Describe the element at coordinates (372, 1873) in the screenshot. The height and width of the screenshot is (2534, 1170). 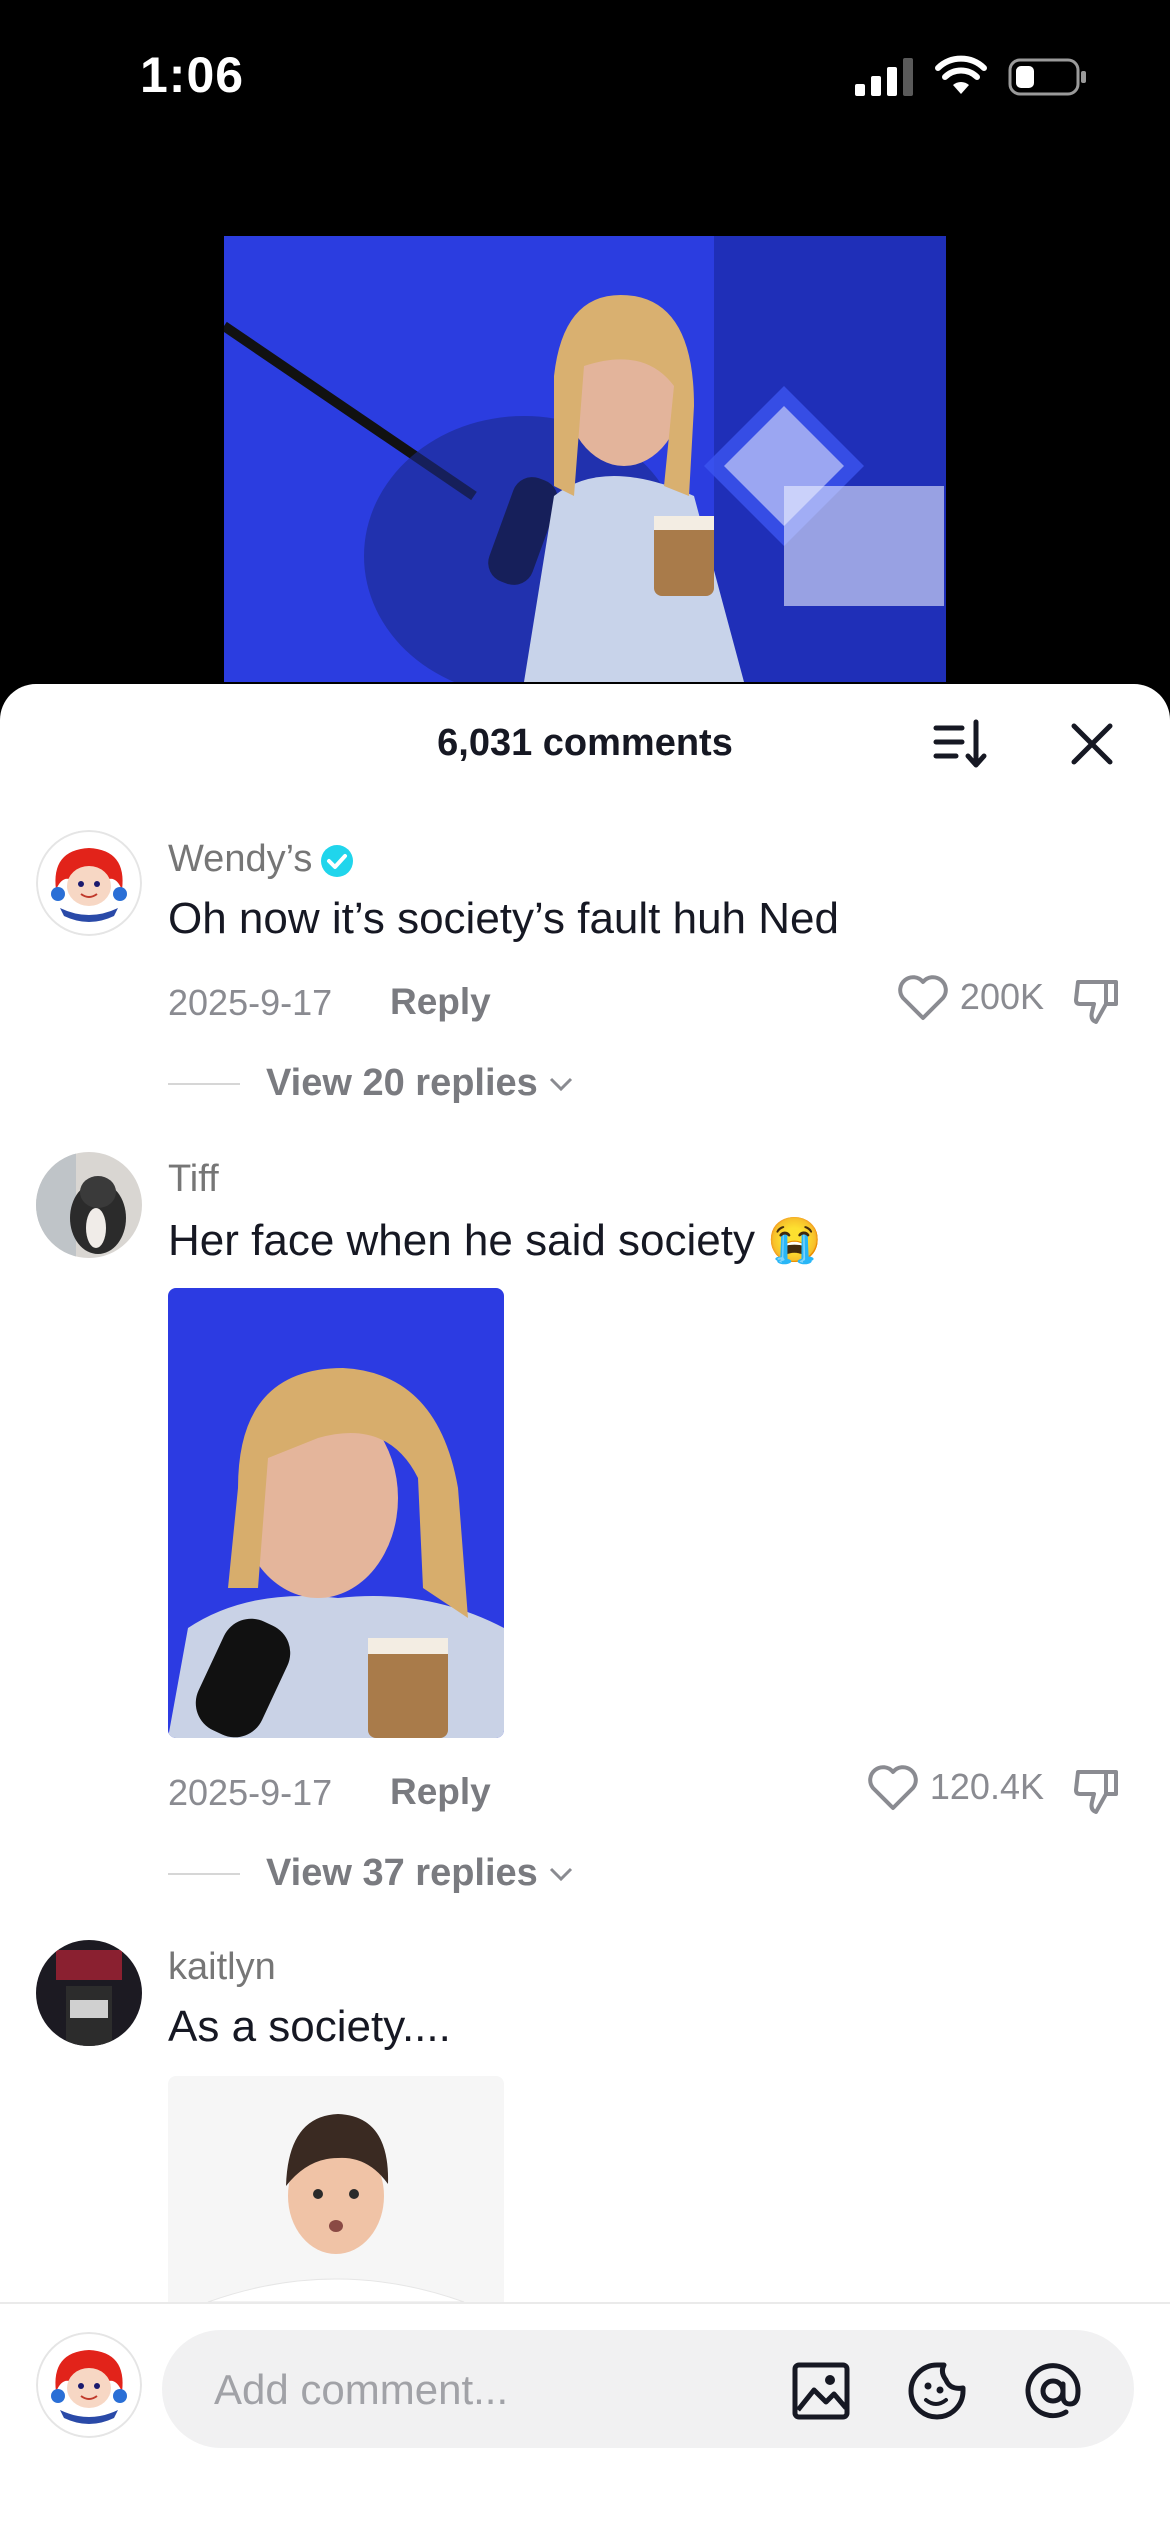
I see `view-replies-button: View 37 replies` at that location.